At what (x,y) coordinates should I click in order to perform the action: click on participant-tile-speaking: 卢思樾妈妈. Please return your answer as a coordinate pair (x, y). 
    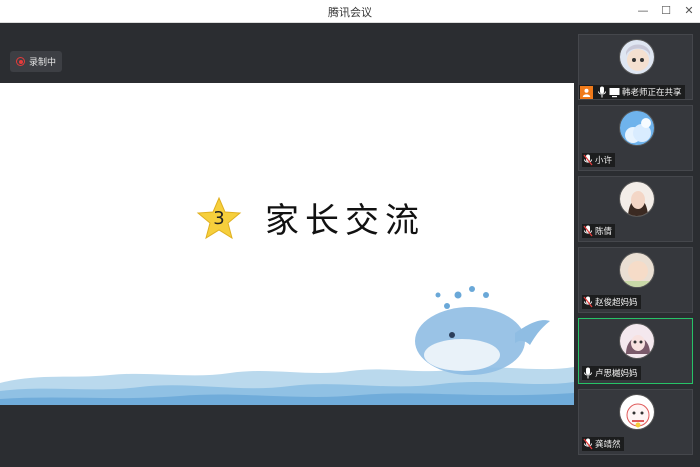
    Looking at the image, I should click on (635, 351).